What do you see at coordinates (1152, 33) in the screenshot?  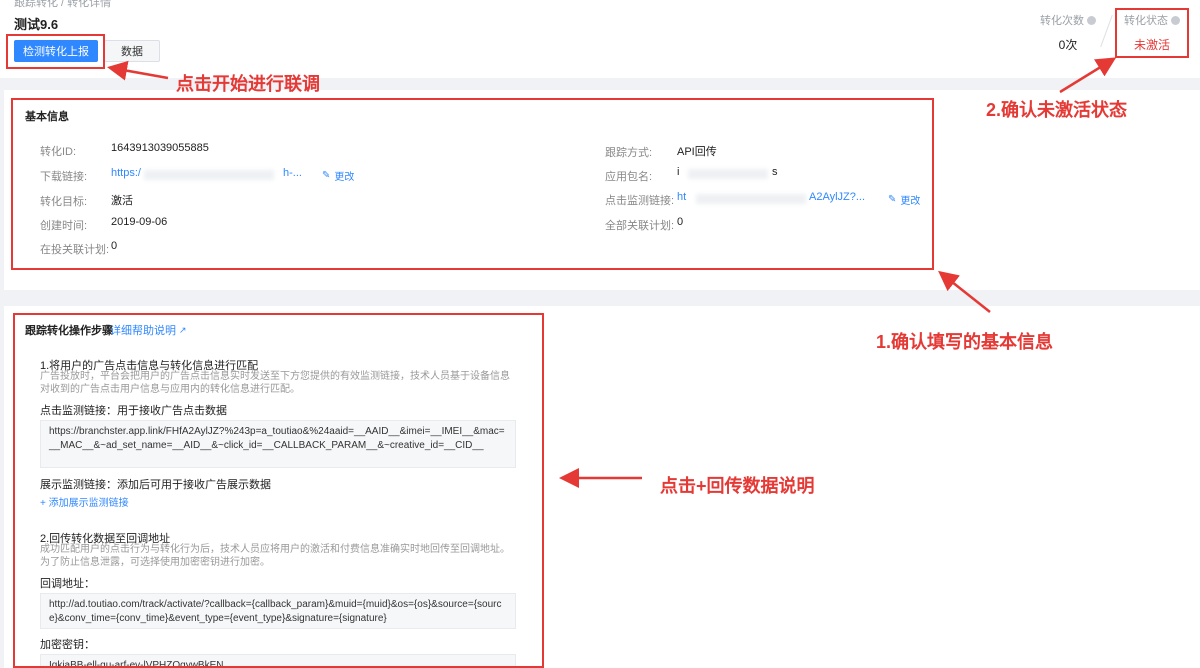 I see `annotation-box-status` at bounding box center [1152, 33].